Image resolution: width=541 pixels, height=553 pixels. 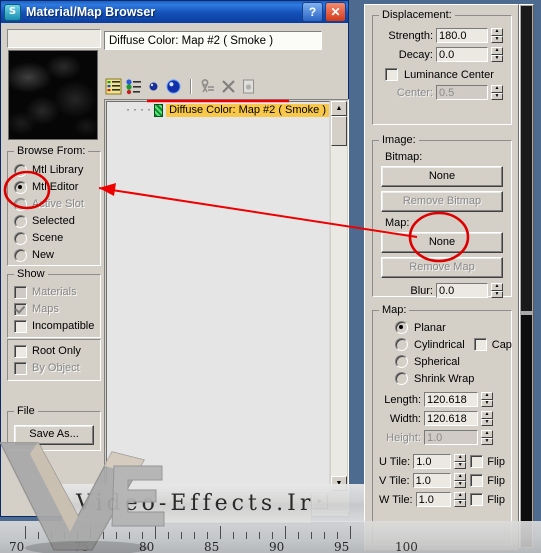 What do you see at coordinates (403, 437) in the screenshot?
I see `height-label: Height:` at bounding box center [403, 437].